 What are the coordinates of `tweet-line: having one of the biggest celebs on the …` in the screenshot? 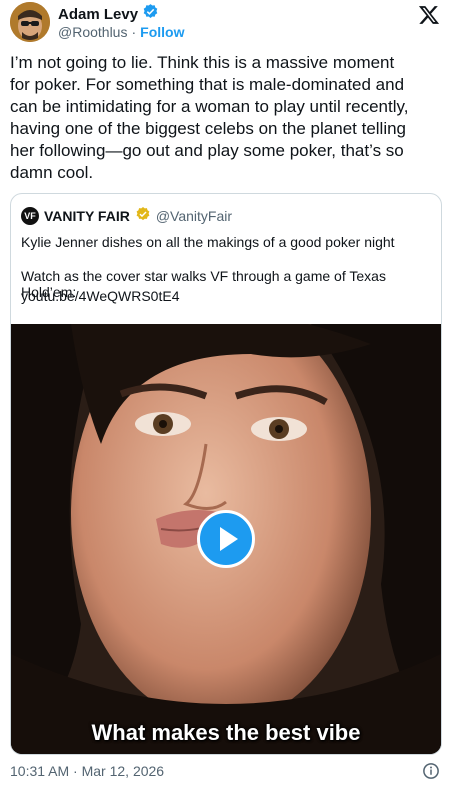 It's located at (208, 128).